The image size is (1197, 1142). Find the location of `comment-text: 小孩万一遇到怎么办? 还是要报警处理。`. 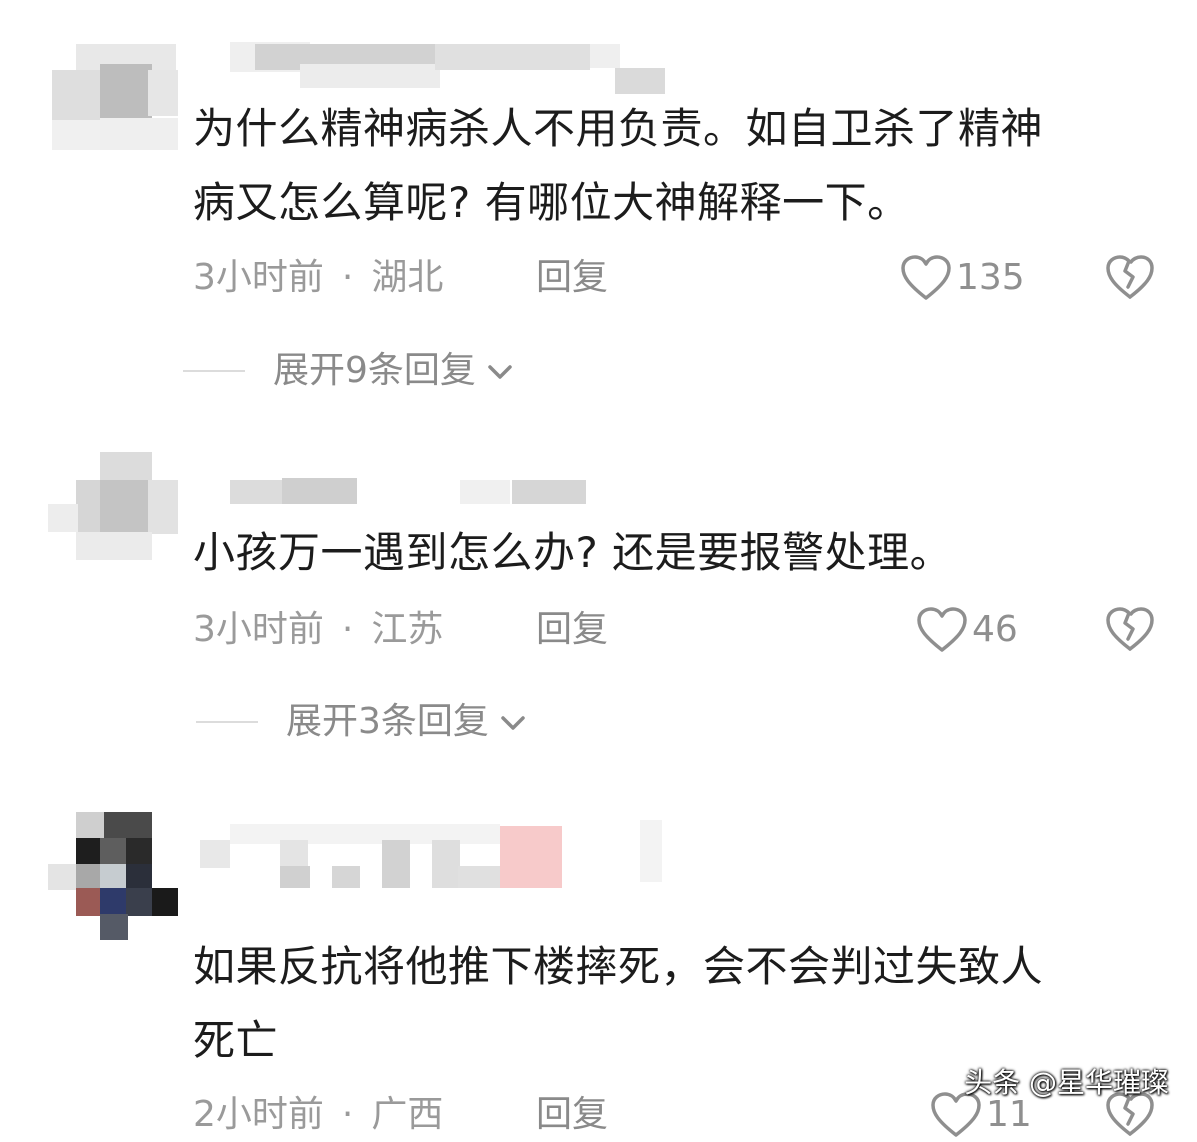

comment-text: 小孩万一遇到怎么办? 还是要报警处理。 is located at coordinates (572, 553).